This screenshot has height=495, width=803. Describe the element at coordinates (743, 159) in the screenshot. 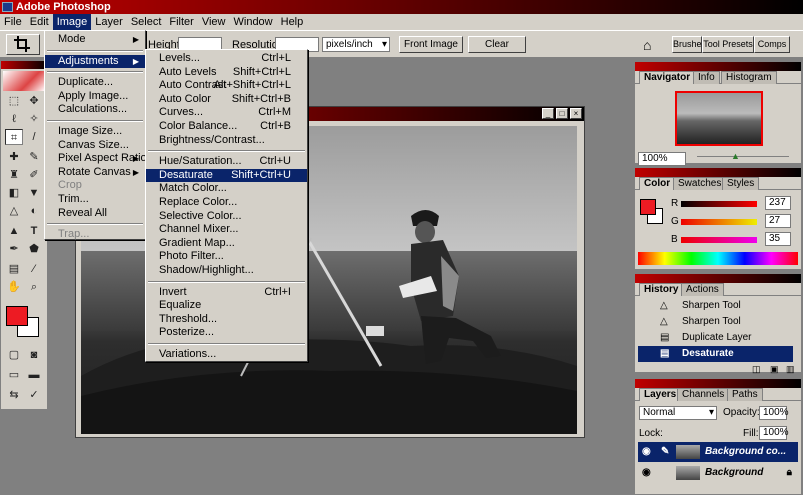

I see `navigator-zoom-slider` at that location.